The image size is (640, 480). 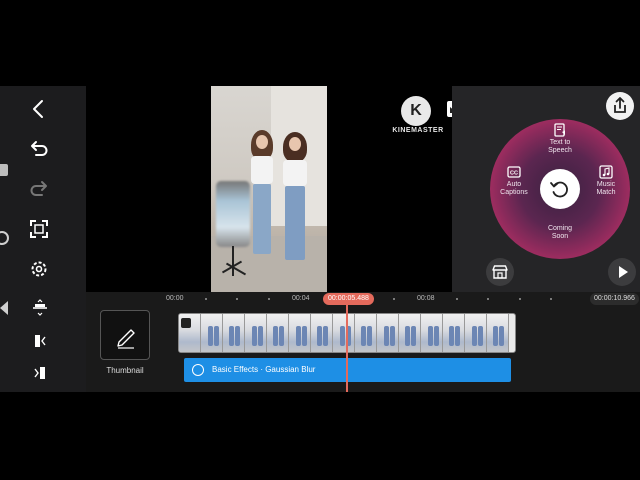 I want to click on settings-icon, so click(x=39, y=269).